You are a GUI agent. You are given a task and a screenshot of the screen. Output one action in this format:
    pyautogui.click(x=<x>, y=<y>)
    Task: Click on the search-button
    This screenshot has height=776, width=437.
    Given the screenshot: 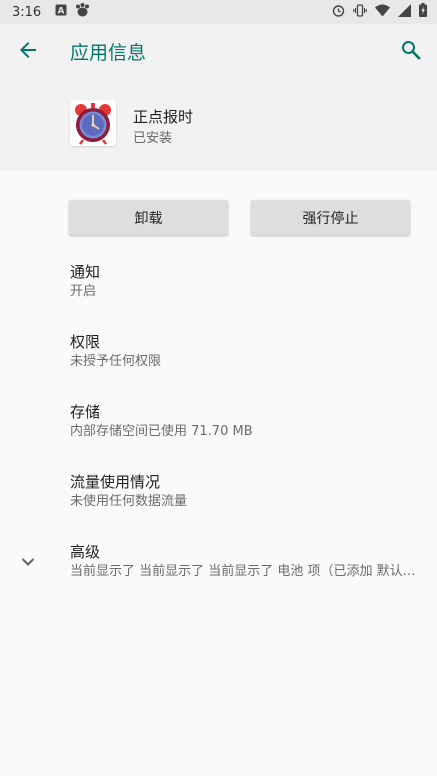 What is the action you would take?
    pyautogui.click(x=411, y=50)
    